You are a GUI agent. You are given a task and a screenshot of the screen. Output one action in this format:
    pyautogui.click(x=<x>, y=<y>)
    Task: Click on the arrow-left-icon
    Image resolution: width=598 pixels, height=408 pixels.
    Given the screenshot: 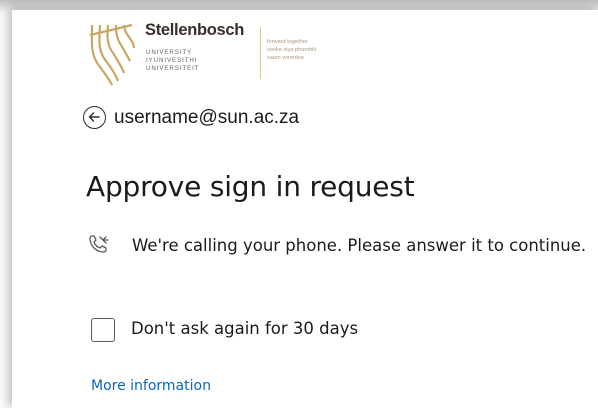 What is the action you would take?
    pyautogui.click(x=94, y=117)
    